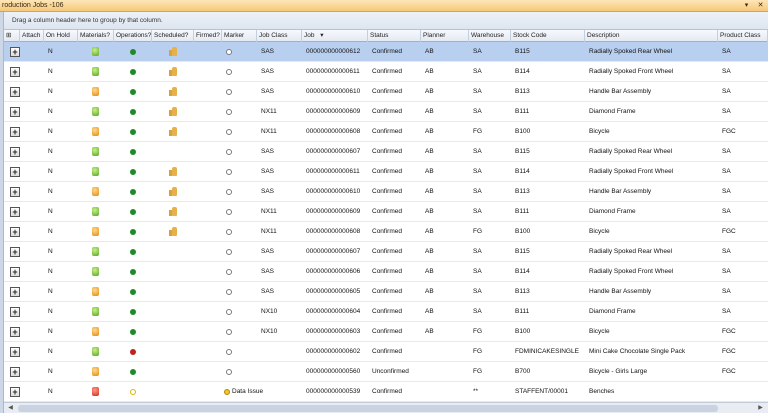 The width and height of the screenshot is (768, 413). I want to click on horizontal-scrollbar: ◀ ▶, so click(386, 407).